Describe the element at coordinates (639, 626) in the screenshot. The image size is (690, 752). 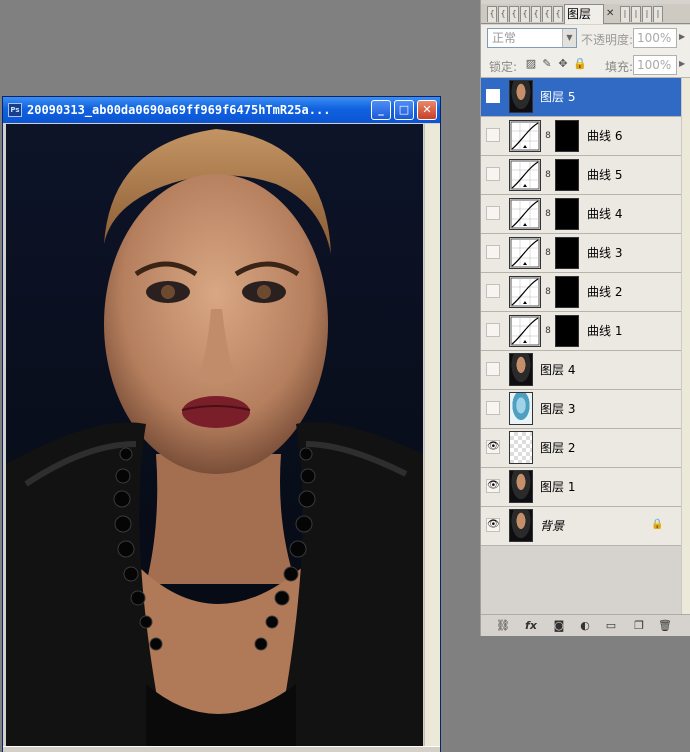
I see `new-layer-icon: ❐` at that location.